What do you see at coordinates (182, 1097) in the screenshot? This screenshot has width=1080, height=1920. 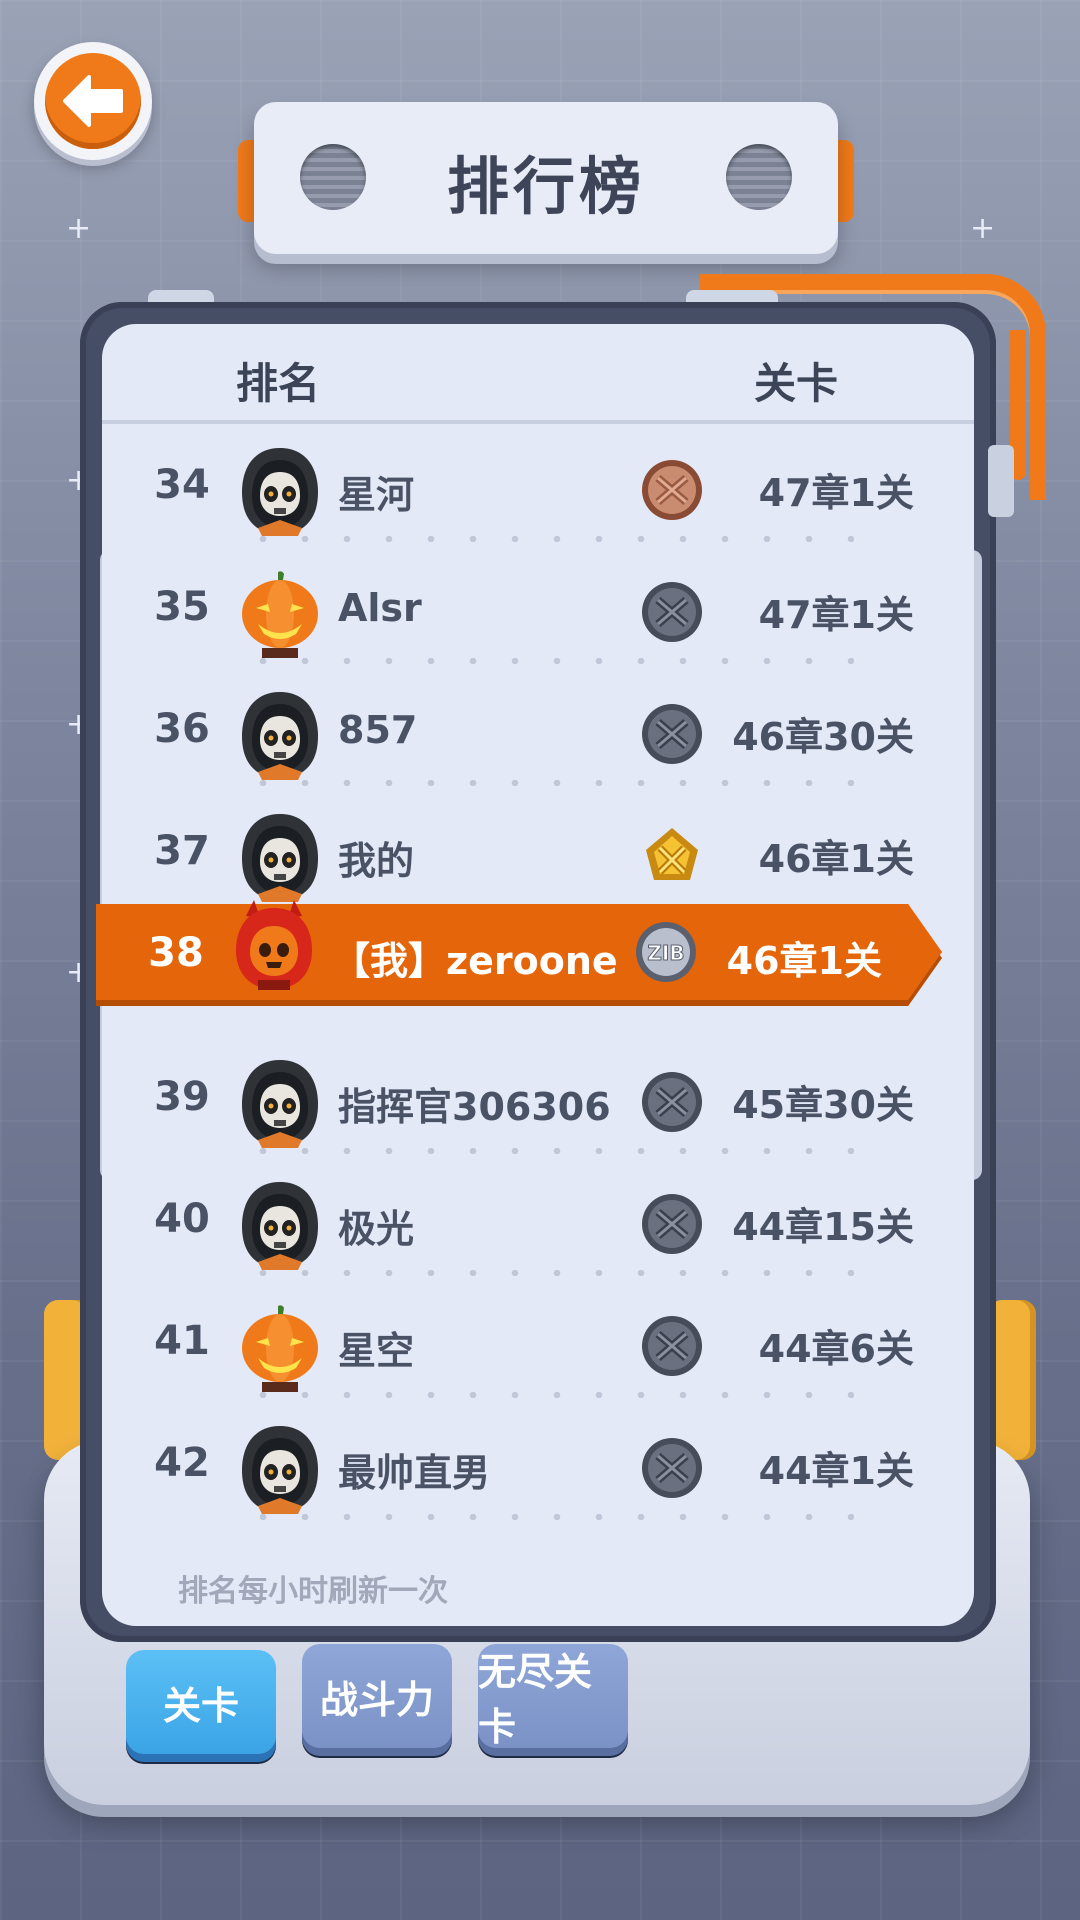 I see `row-rank: 39` at bounding box center [182, 1097].